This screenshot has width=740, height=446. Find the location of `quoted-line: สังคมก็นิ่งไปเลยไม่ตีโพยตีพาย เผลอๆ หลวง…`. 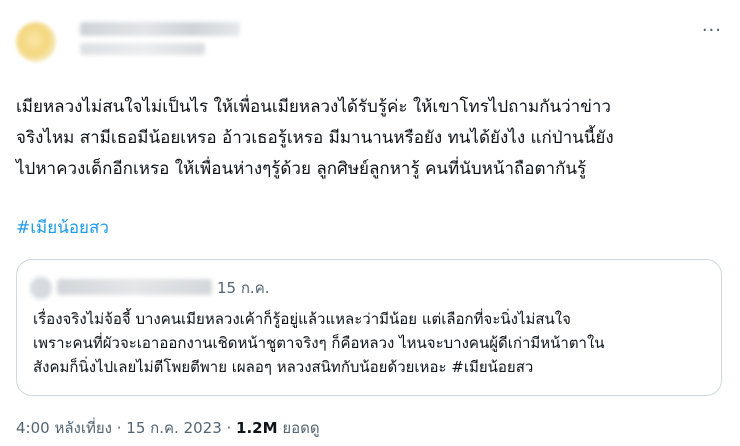

quoted-line: สังคมก็นิ่งไปเลยไม่ตีโพยตีพาย เผลอๆ หลวง… is located at coordinates (283, 367).